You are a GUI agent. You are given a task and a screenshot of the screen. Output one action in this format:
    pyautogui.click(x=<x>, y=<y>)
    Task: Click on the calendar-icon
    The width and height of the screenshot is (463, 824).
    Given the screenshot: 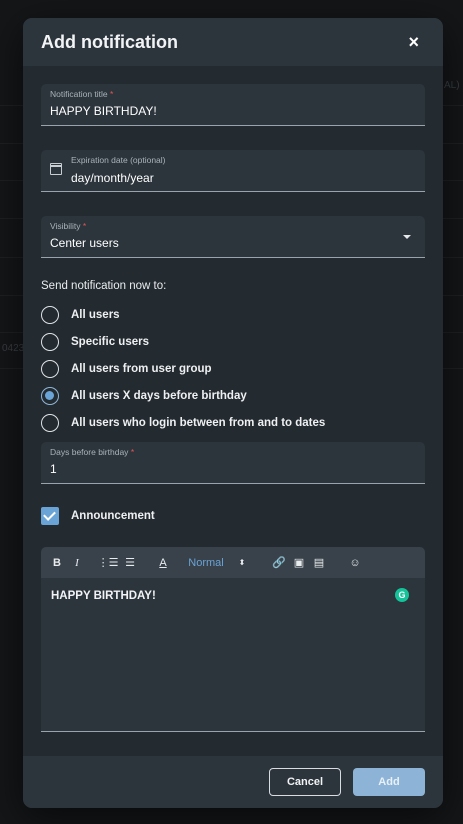 What is the action you would take?
    pyautogui.click(x=56, y=169)
    